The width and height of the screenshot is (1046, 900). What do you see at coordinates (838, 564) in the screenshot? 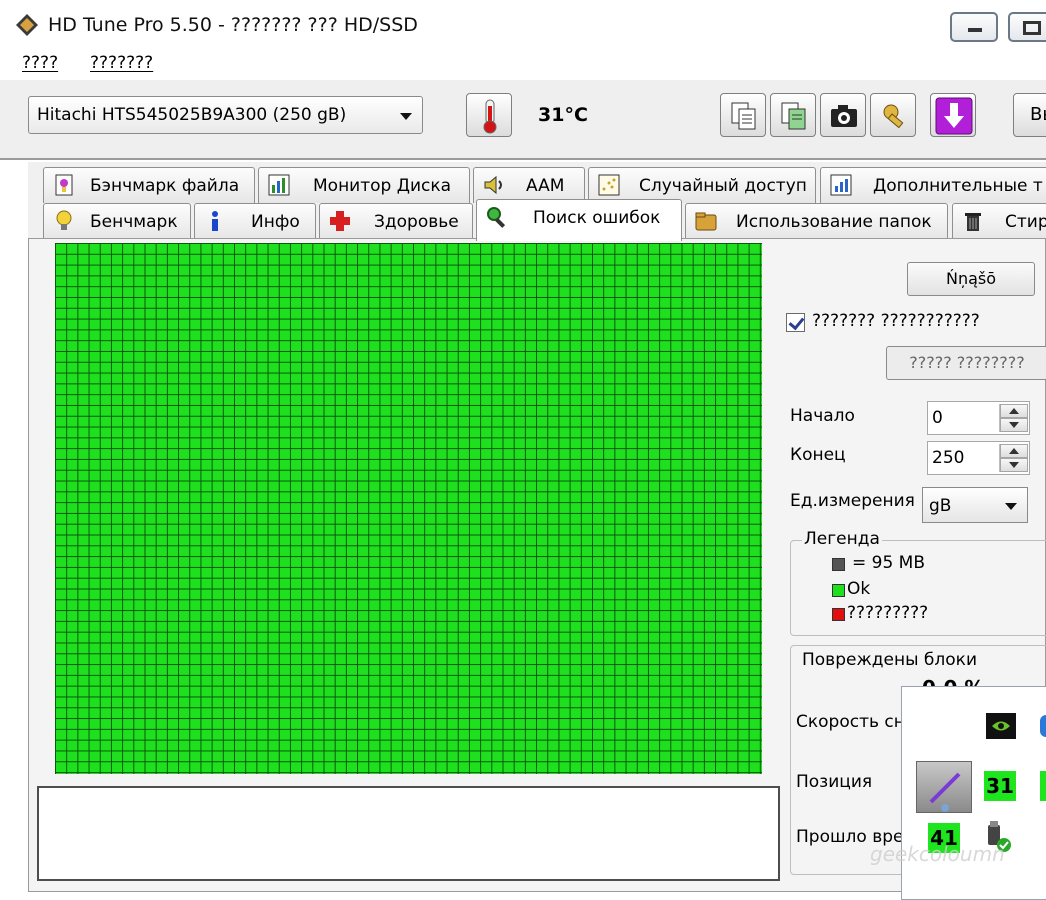
I see `legend-block-swatch` at bounding box center [838, 564].